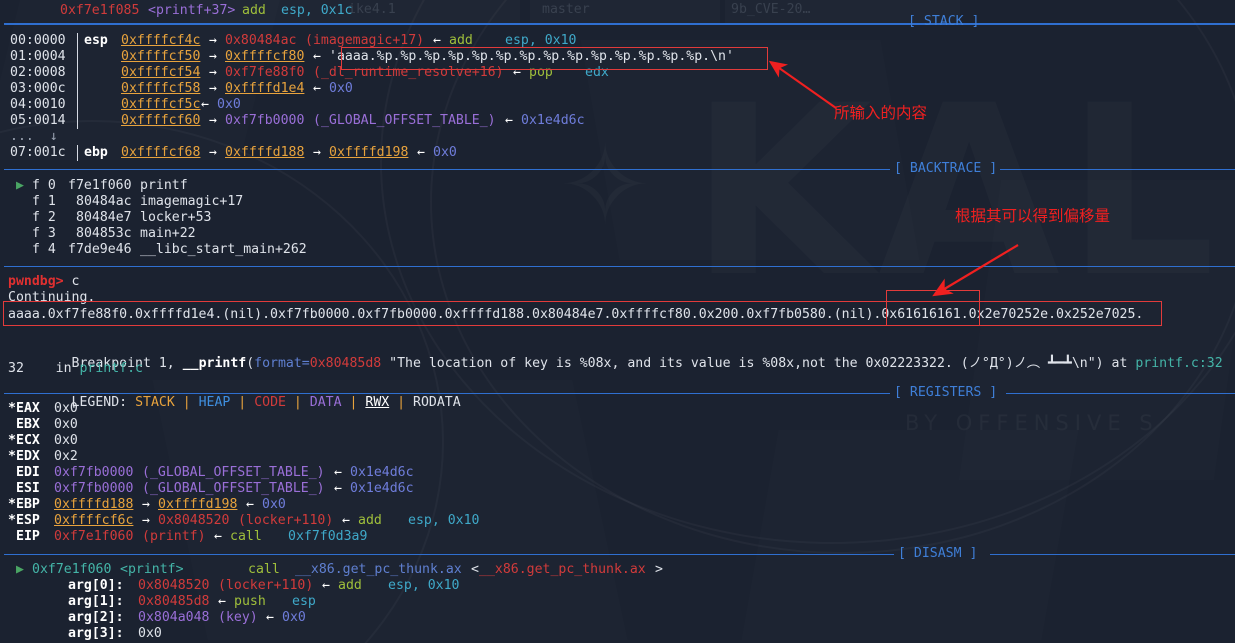 This screenshot has width=1235, height=643. Describe the element at coordinates (36, 281) in the screenshot. I see `shell-prompt: pwndbg>` at that location.